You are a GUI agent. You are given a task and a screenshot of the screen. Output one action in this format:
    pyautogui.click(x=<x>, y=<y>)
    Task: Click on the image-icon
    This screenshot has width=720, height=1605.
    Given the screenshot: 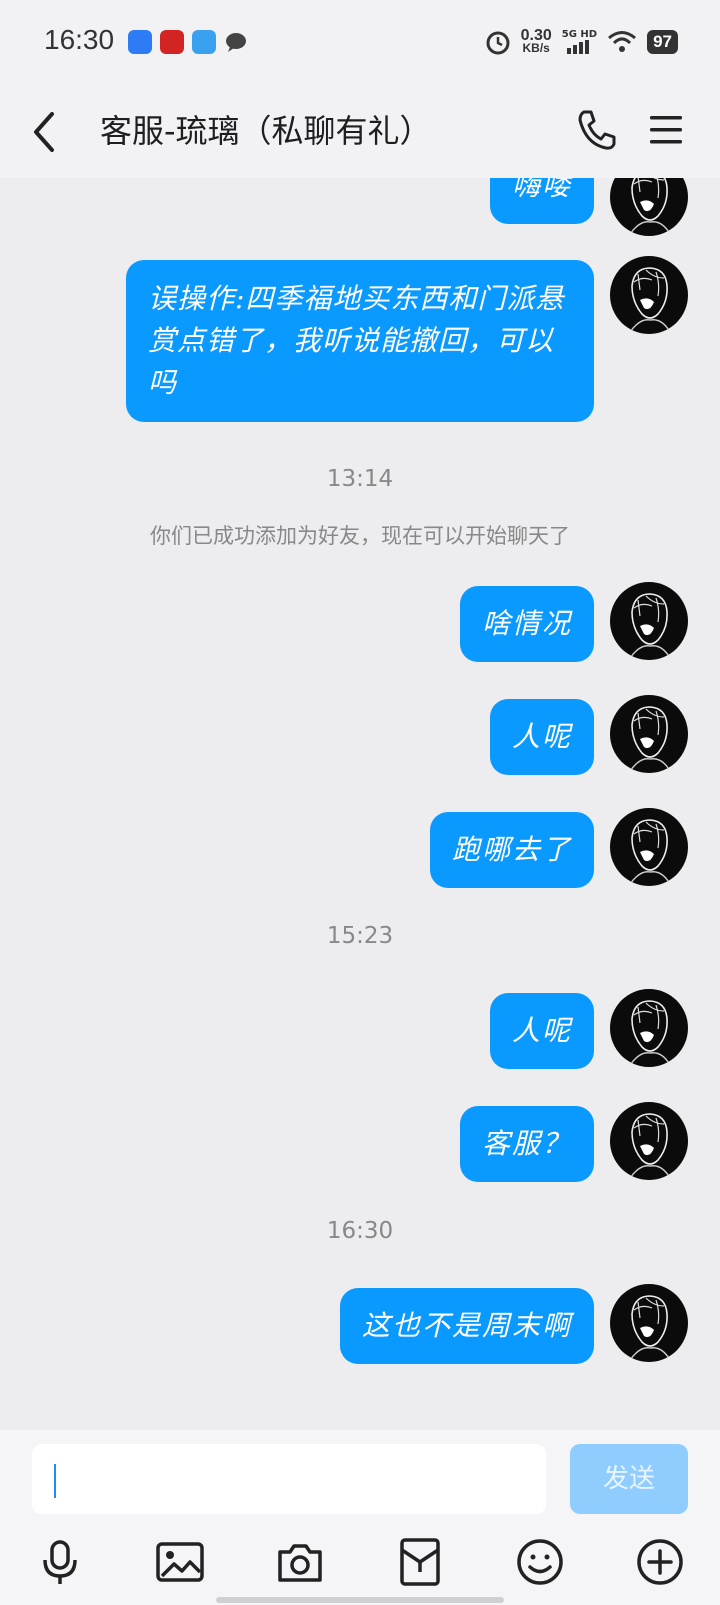 What is the action you would take?
    pyautogui.click(x=180, y=1562)
    